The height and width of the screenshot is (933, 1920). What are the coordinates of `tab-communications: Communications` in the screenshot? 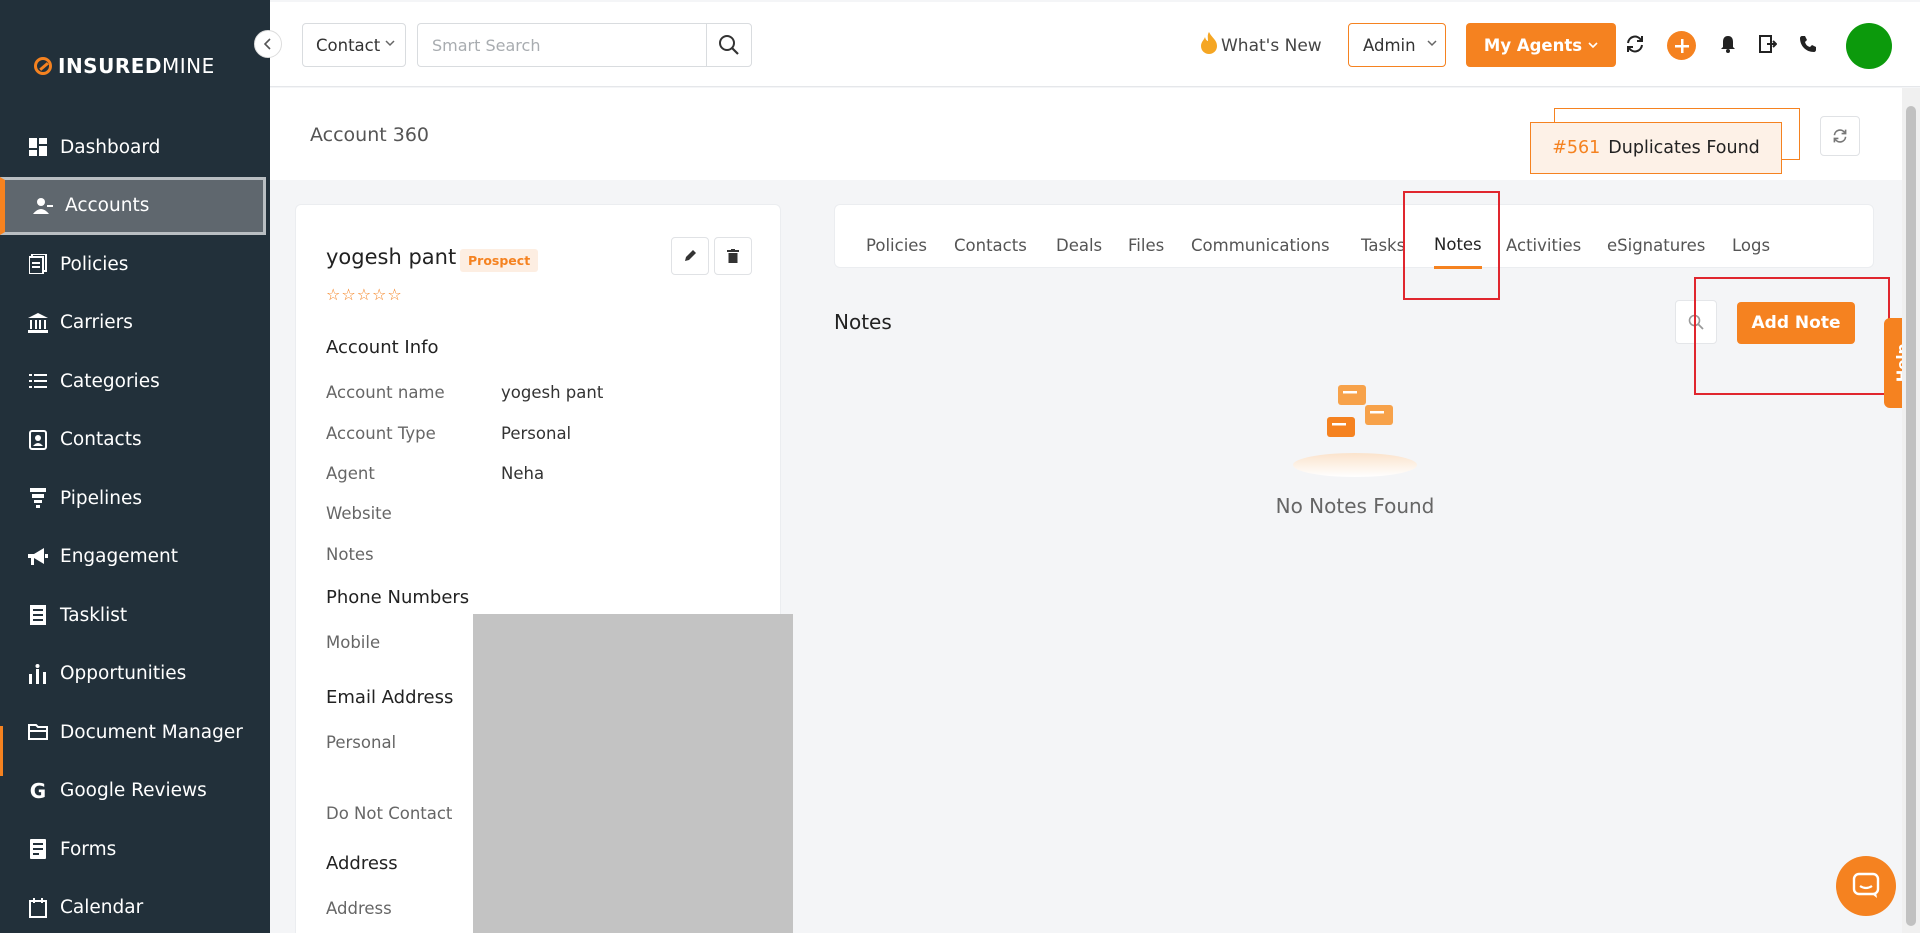 It's located at (1260, 245).